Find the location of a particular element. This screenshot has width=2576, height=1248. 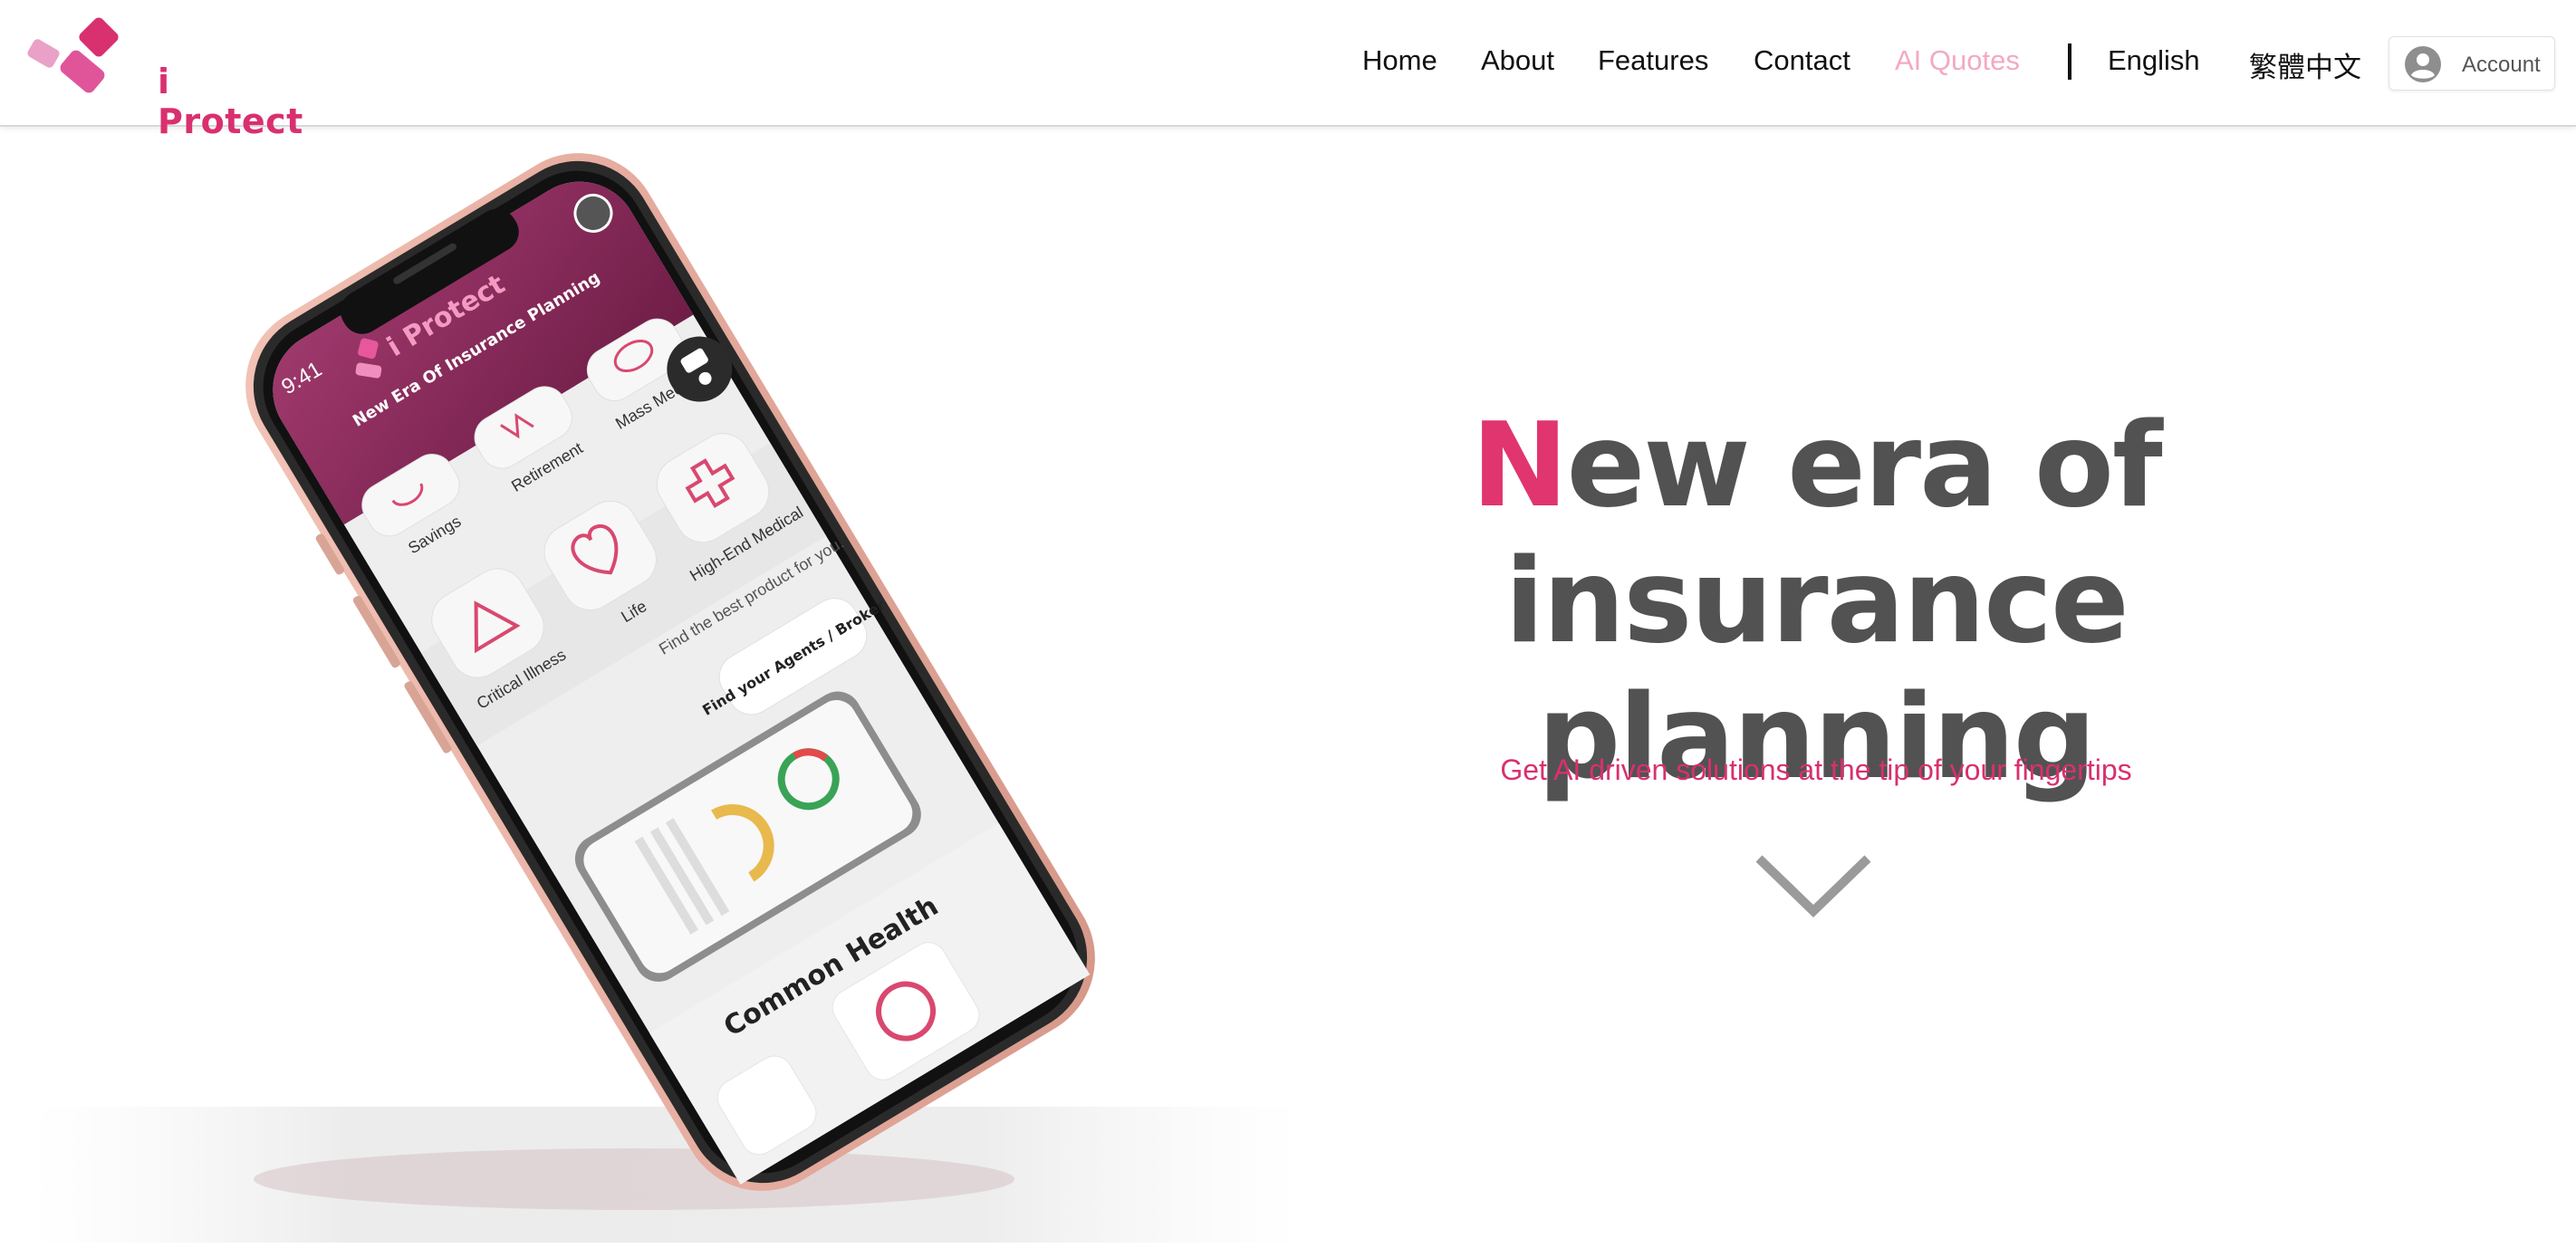

nav-home: Home is located at coordinates (1399, 61).